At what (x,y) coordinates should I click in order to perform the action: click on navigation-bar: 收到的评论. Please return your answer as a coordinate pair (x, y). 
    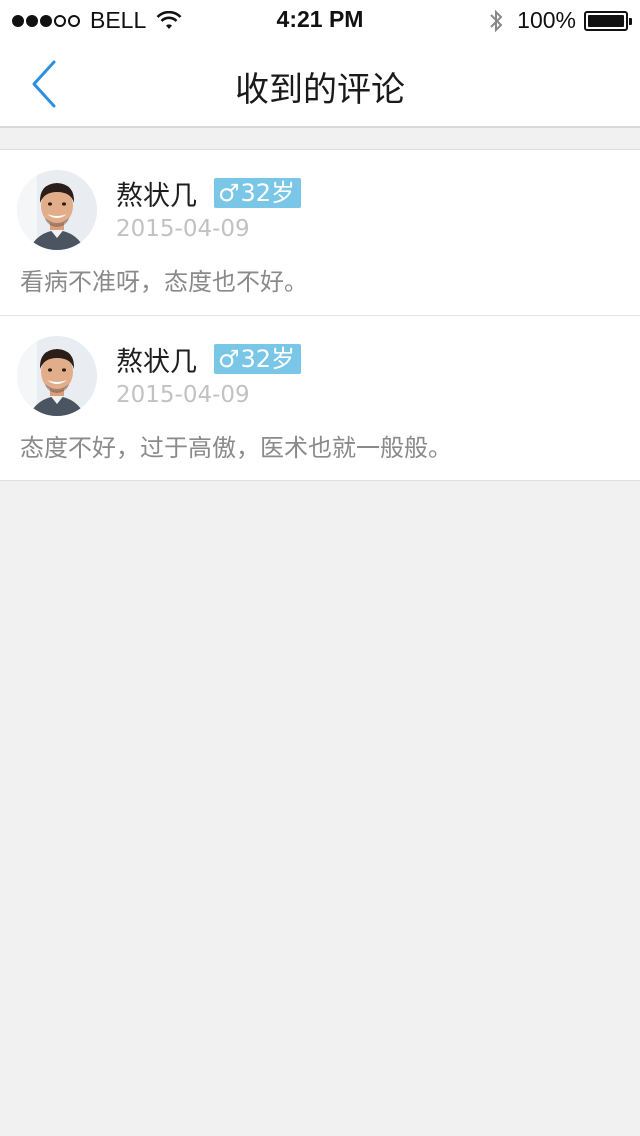
    Looking at the image, I should click on (320, 84).